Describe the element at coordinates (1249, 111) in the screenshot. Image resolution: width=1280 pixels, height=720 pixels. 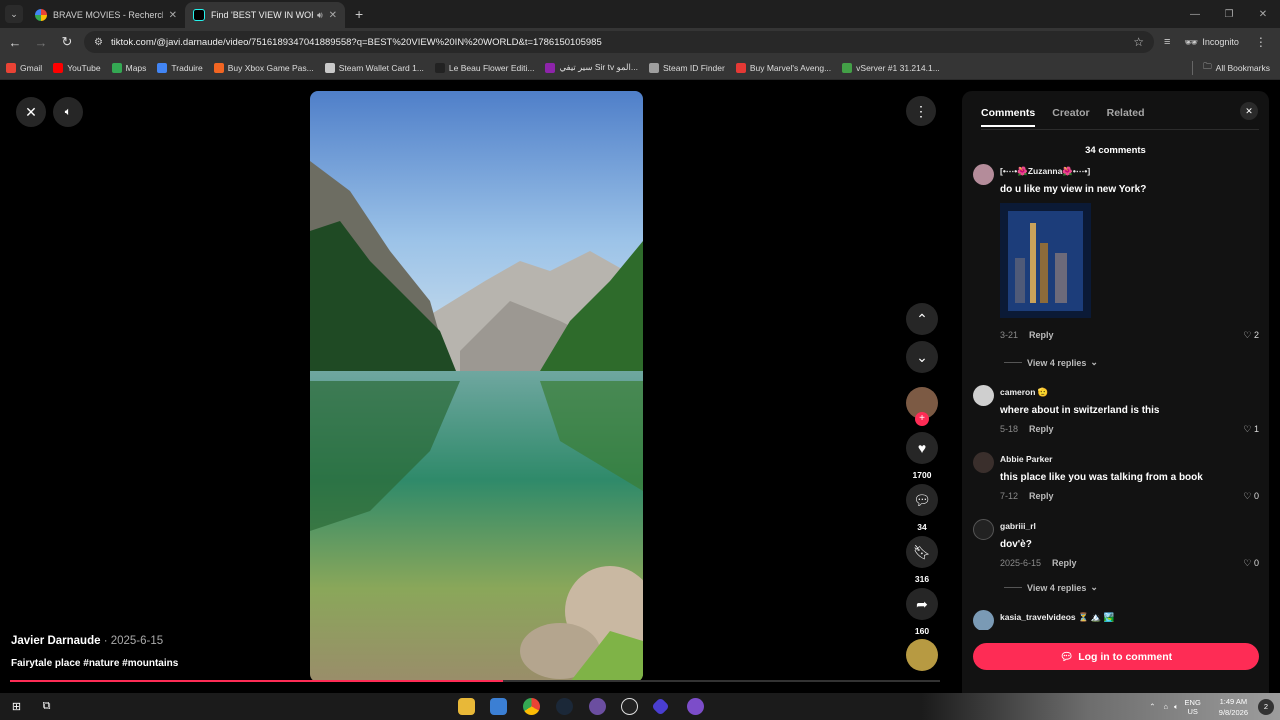
I see `close-panel-button: ✕` at that location.